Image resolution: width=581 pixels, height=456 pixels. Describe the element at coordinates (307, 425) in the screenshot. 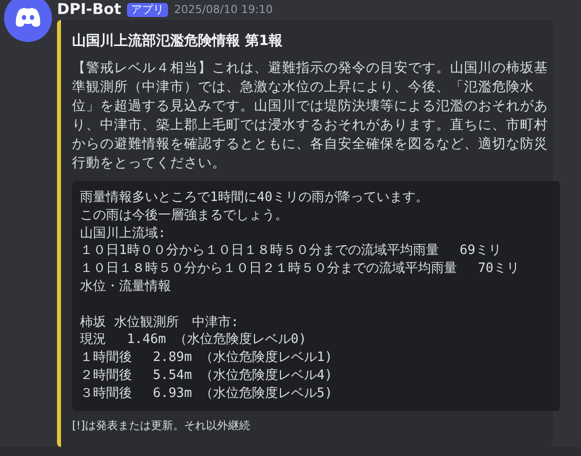

I see `embed-footer: [!]は発表または更新。それ以外継続` at that location.